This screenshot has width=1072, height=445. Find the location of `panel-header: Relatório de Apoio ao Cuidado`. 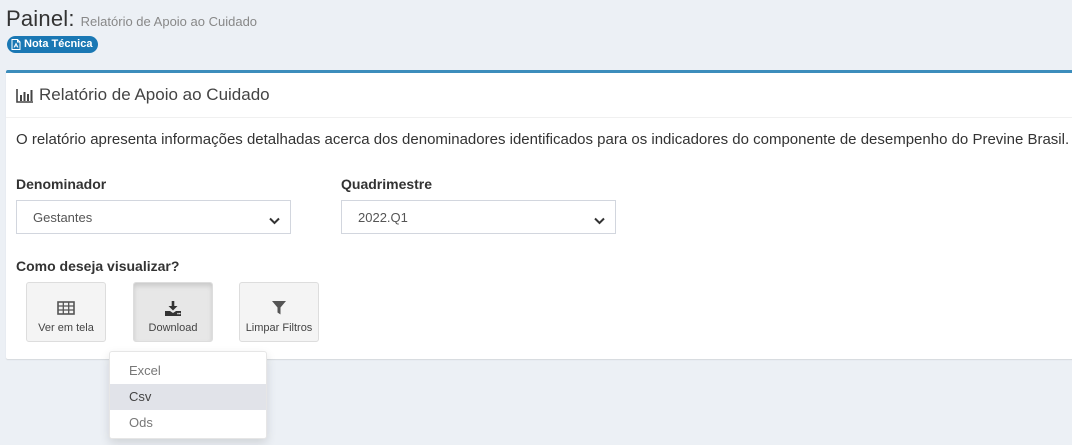

panel-header: Relatório de Apoio ao Cuidado is located at coordinates (539, 95).